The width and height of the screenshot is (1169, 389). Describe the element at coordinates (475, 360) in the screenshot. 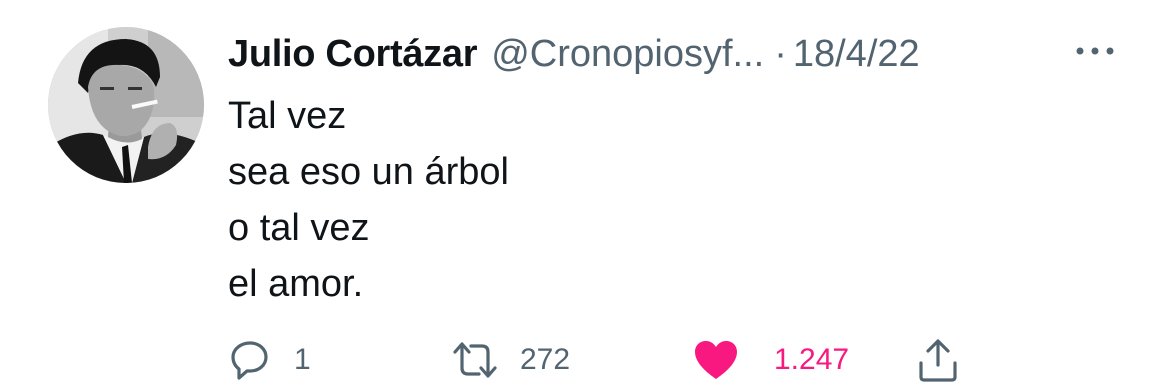

I see `retweet-icon` at that location.